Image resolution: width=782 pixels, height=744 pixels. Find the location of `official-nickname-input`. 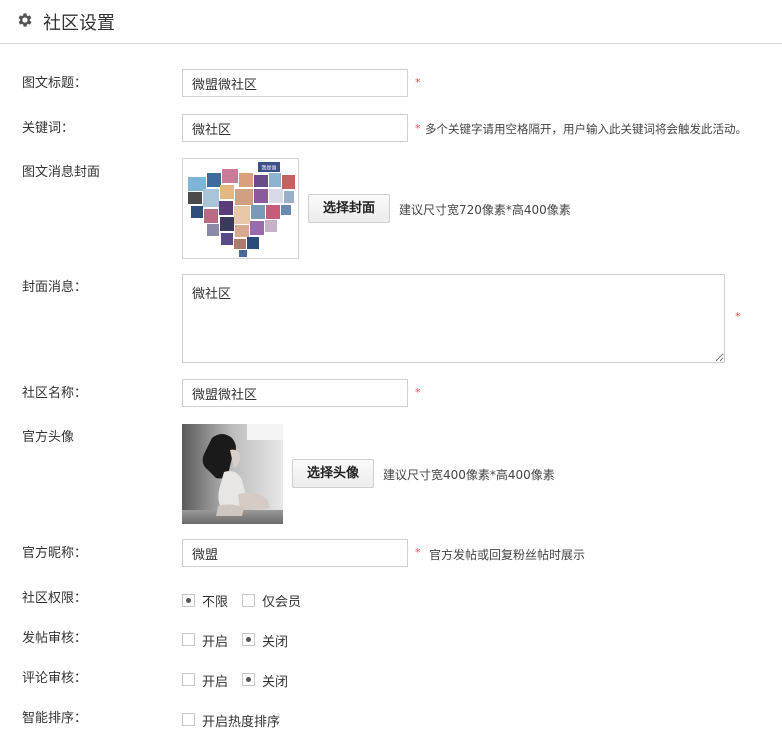

official-nickname-input is located at coordinates (295, 553).